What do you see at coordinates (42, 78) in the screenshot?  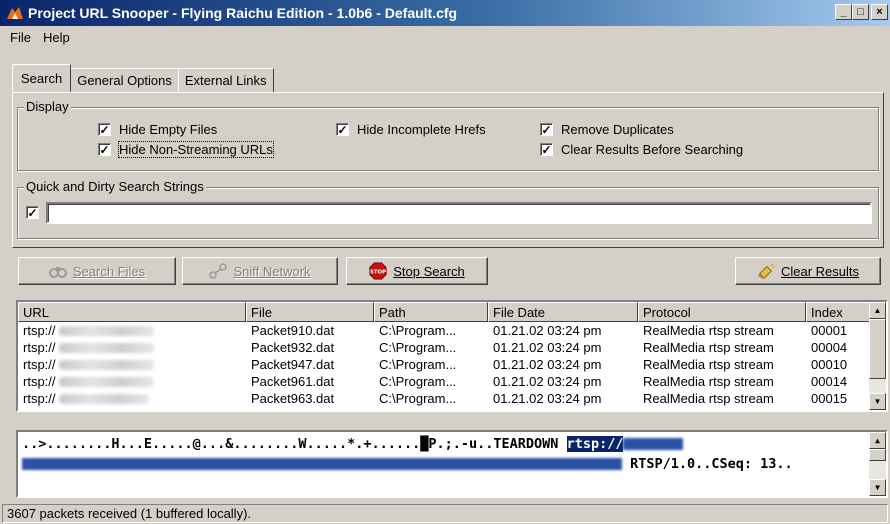 I see `tab-search: Search` at bounding box center [42, 78].